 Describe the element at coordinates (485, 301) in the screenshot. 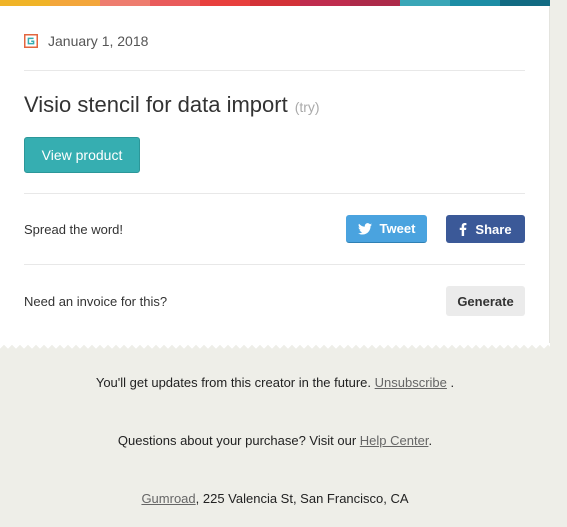

I see `generate-invoice-button: Generate` at that location.